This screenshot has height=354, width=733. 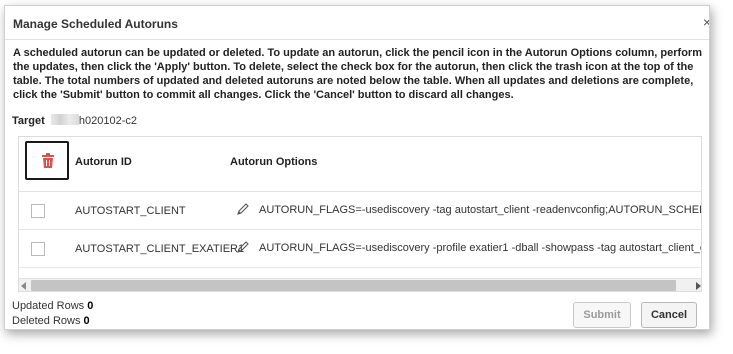 What do you see at coordinates (48, 306) in the screenshot?
I see `updated-rows-label: Updated Rows` at bounding box center [48, 306].